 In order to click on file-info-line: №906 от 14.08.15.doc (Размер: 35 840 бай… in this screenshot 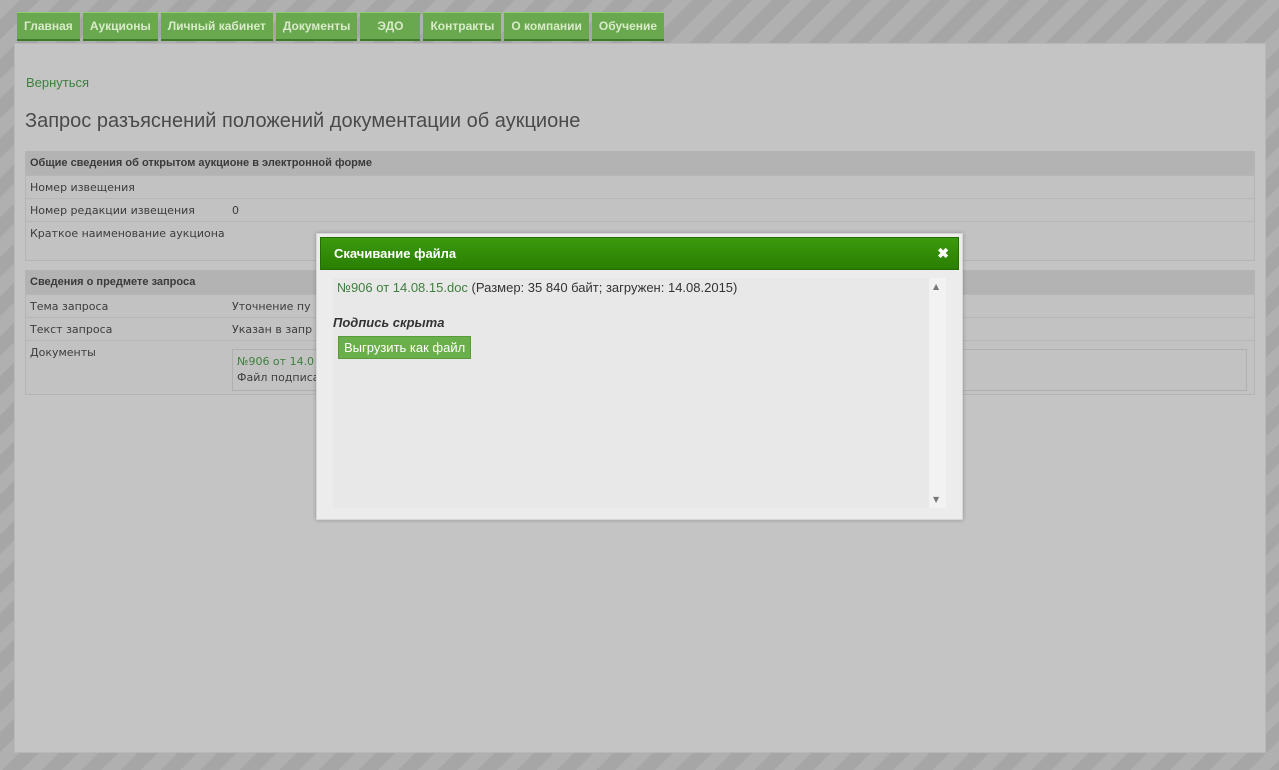, I will do `click(537, 287)`.